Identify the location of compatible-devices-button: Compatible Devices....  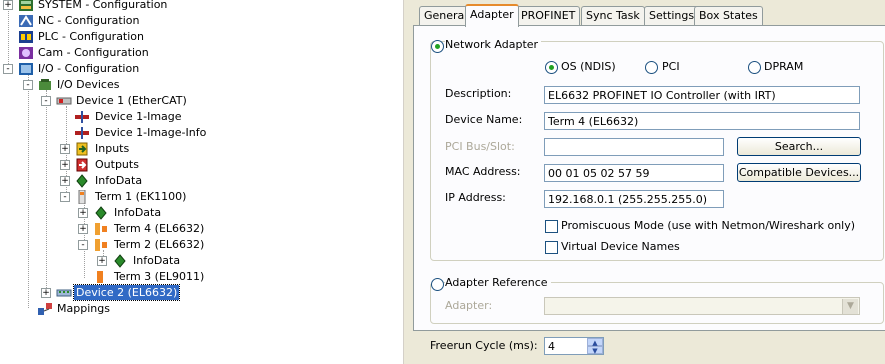
(799, 172).